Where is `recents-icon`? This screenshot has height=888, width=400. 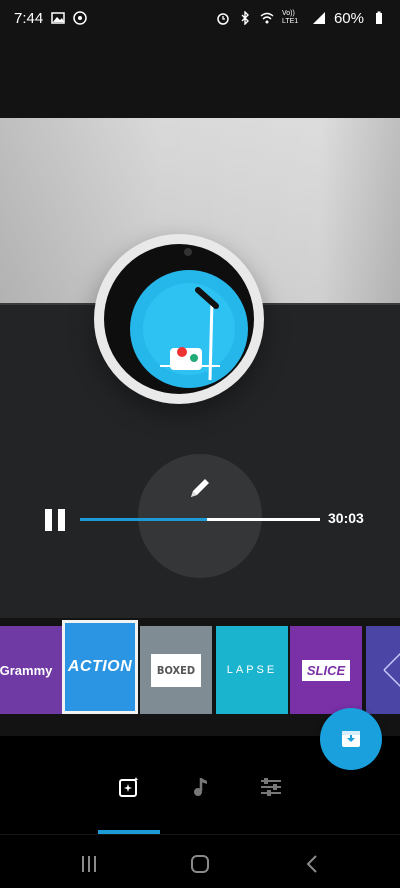
recents-icon is located at coordinates (89, 864).